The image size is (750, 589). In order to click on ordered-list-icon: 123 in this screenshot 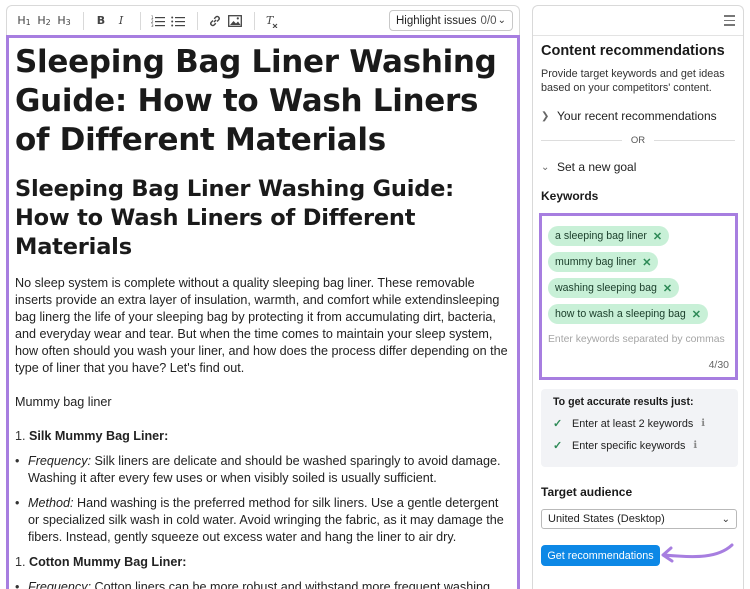, I will do `click(158, 21)`.